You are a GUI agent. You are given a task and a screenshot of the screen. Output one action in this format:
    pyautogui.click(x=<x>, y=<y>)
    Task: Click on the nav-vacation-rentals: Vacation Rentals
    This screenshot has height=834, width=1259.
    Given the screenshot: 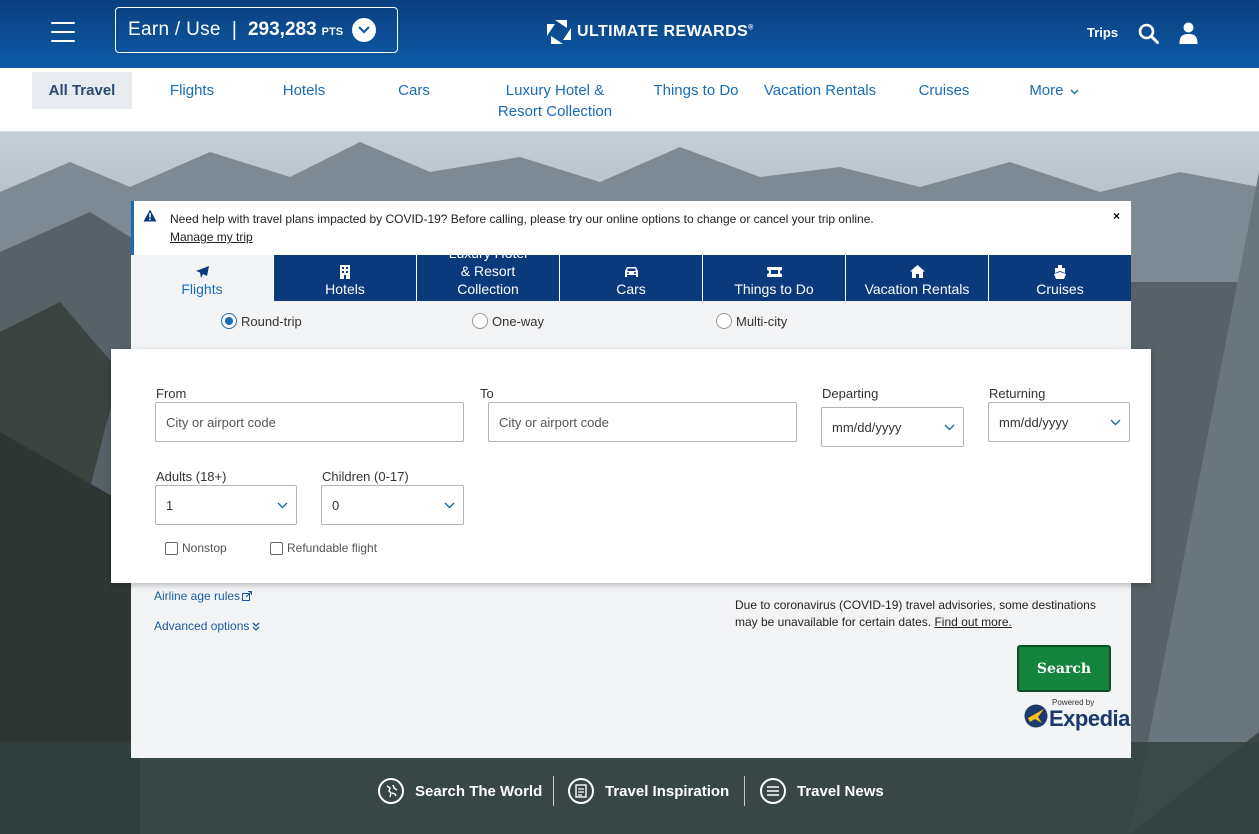 What is the action you would take?
    pyautogui.click(x=820, y=90)
    